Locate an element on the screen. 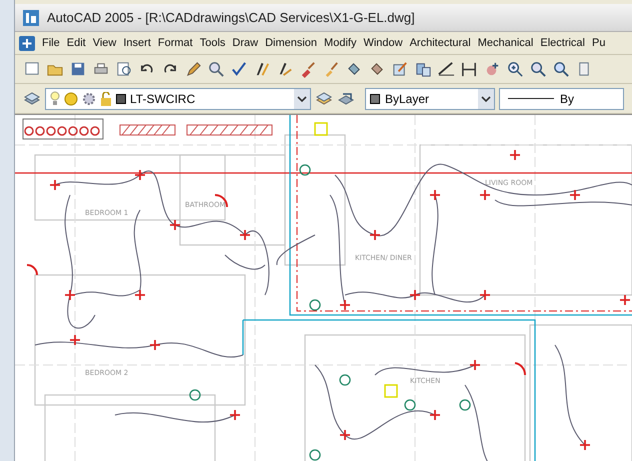  color-swatch is located at coordinates (375, 99).